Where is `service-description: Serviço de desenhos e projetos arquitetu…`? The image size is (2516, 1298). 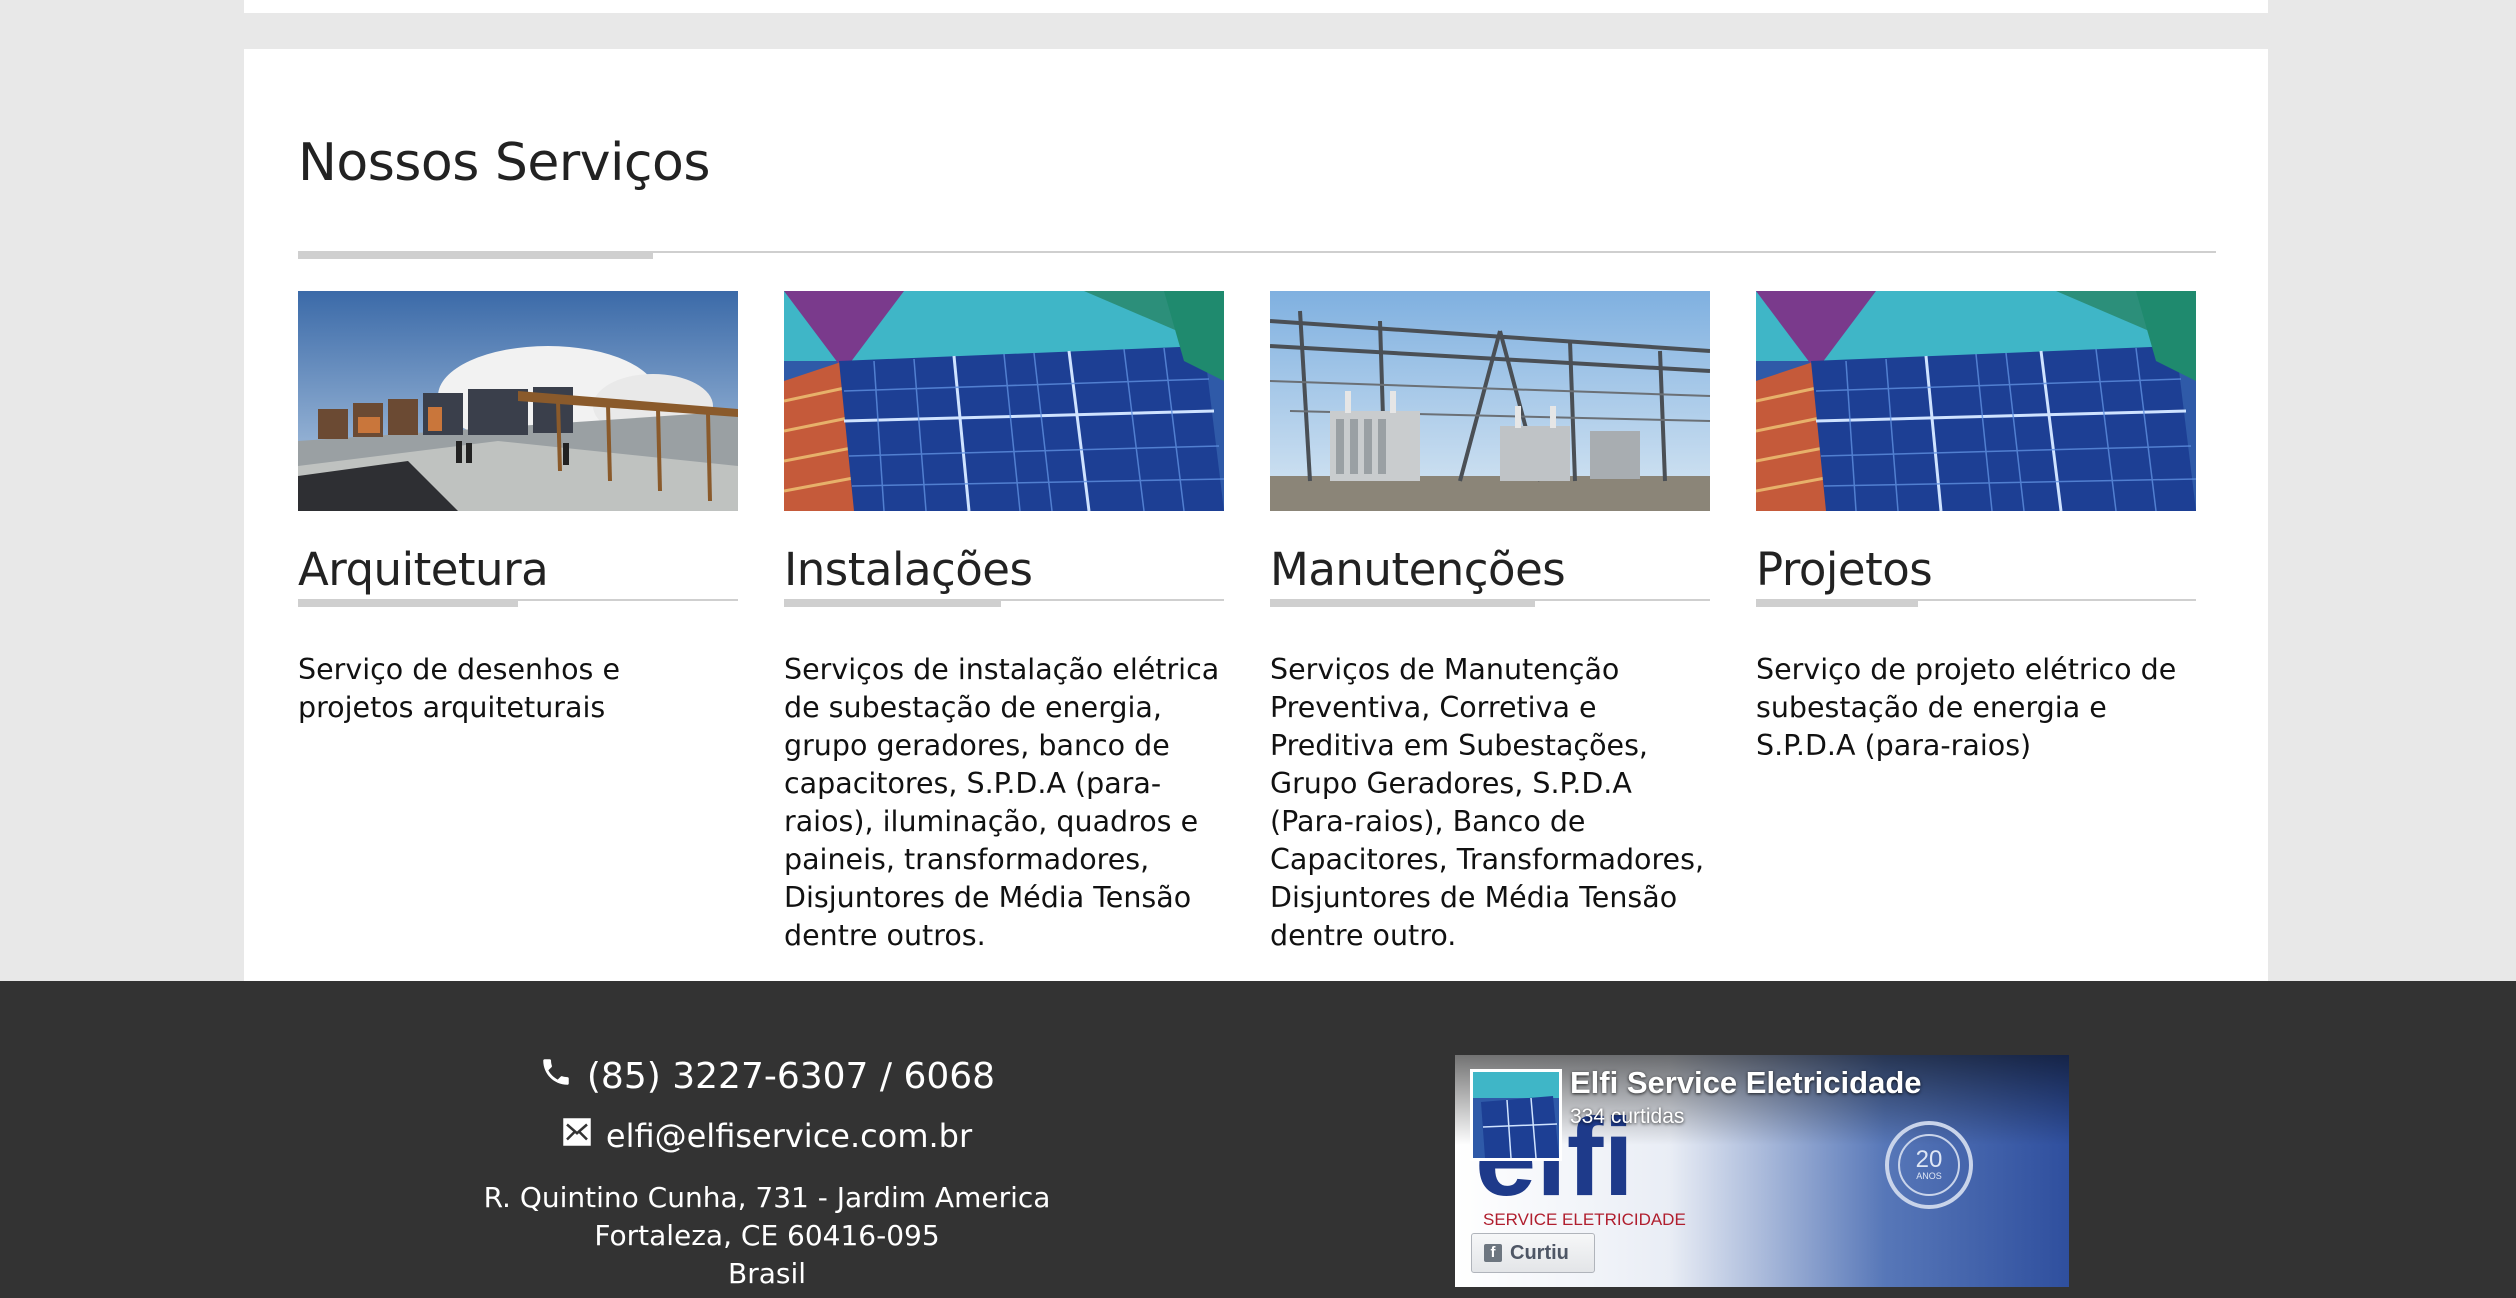 service-description: Serviço de desenhos e projetos arquitetu… is located at coordinates (459, 688).